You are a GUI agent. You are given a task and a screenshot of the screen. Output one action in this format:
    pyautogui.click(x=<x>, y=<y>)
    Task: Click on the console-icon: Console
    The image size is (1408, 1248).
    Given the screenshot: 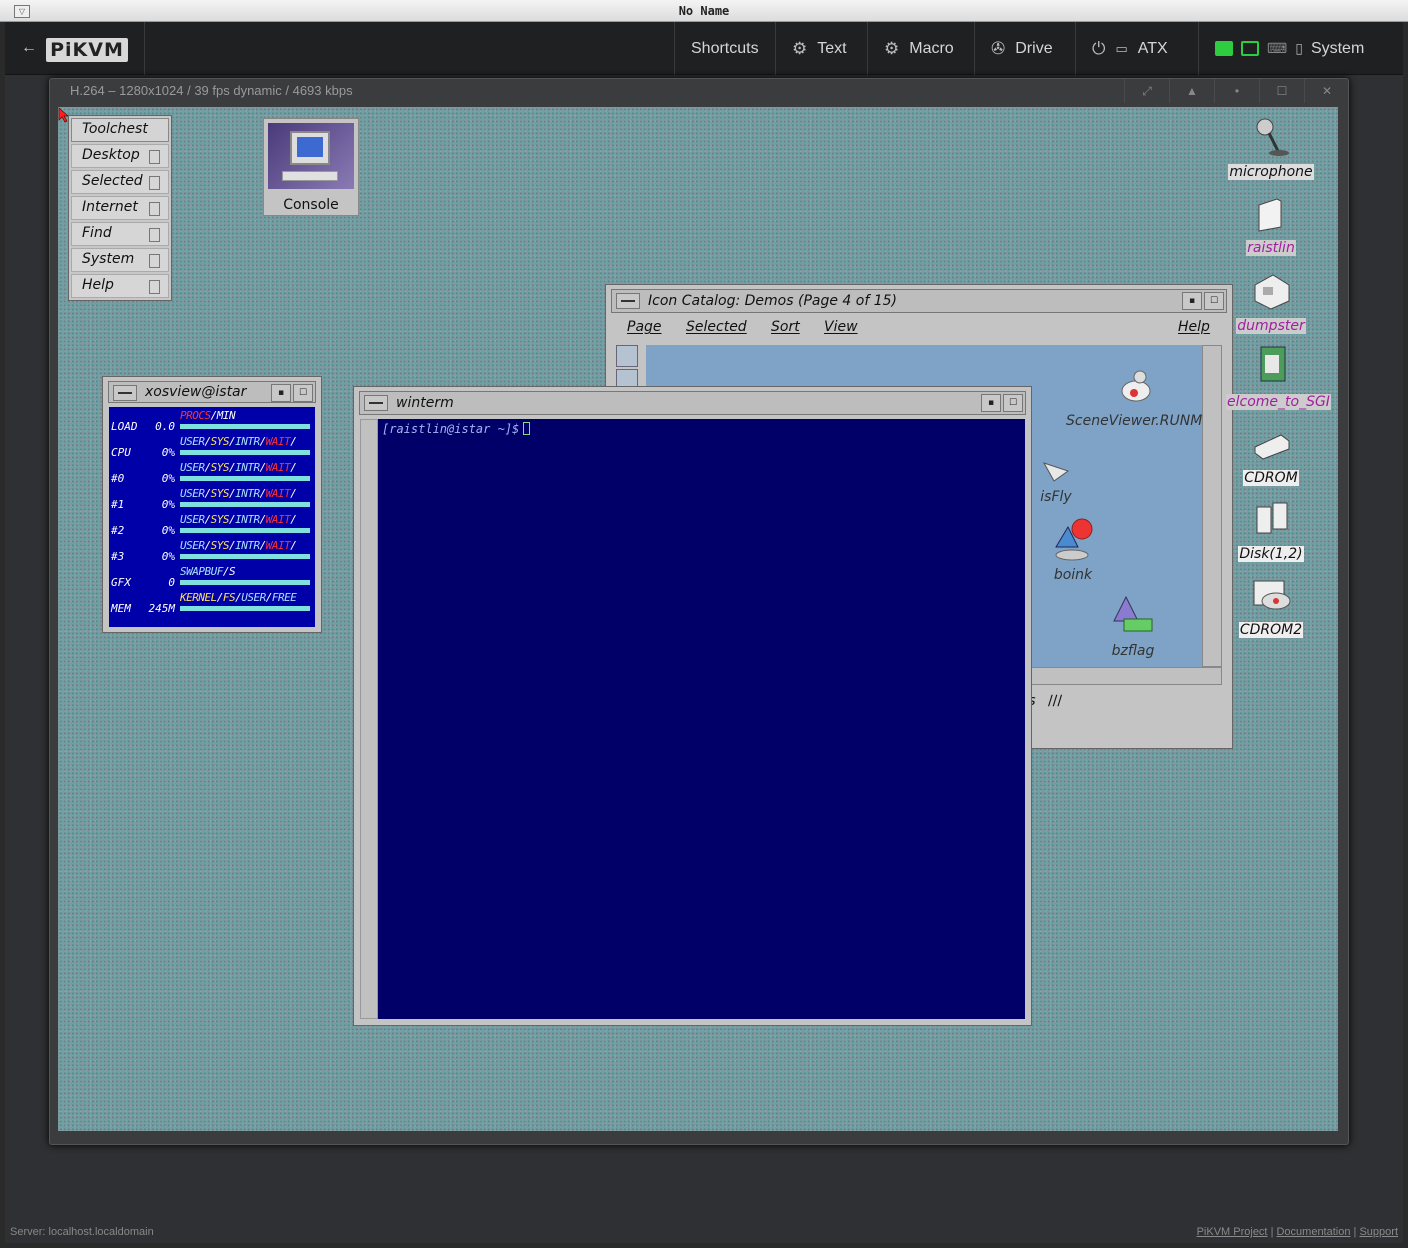 What is the action you would take?
    pyautogui.click(x=311, y=167)
    